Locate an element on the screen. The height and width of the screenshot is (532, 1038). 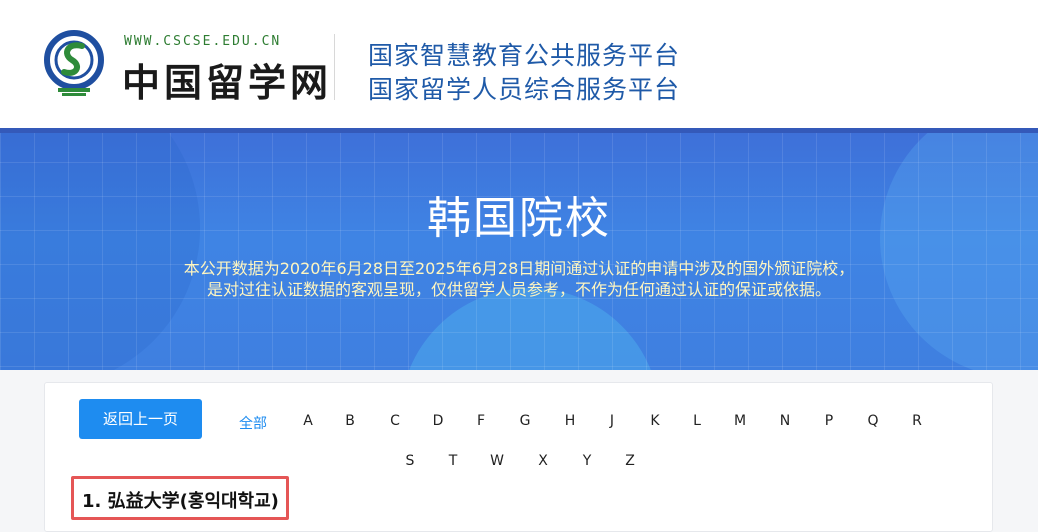
filter-letter-k: K is located at coordinates (655, 421).